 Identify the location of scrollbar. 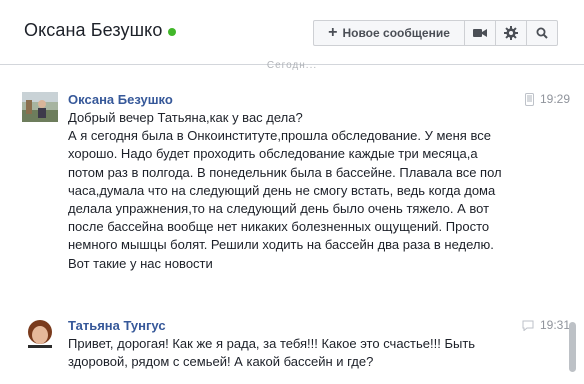
(572, 347).